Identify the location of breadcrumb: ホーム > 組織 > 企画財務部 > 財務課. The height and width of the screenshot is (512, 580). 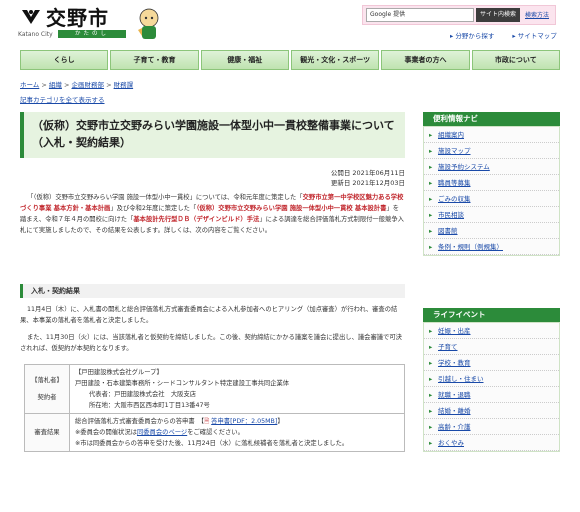
(76, 85).